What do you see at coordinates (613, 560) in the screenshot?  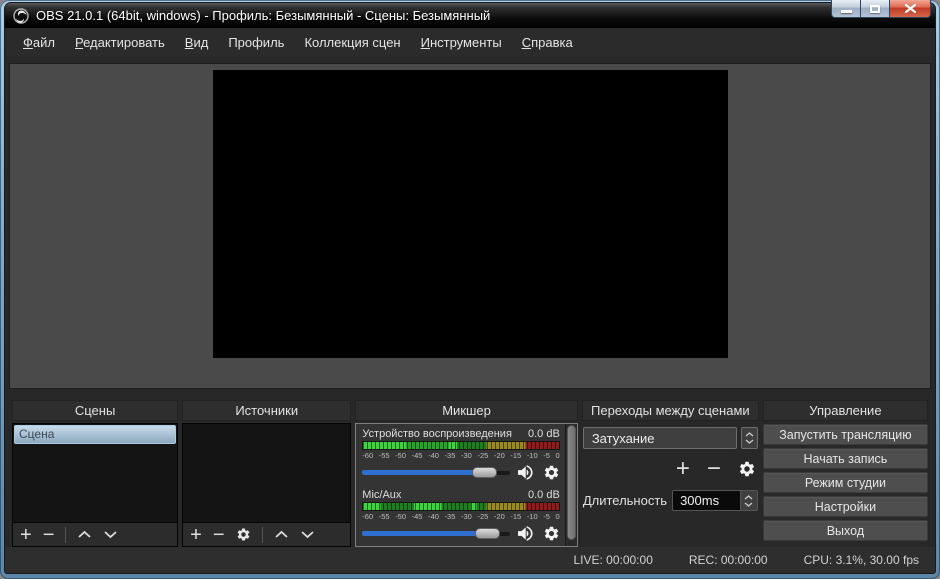 I see `live-time: LIVE: 00:00:00` at bounding box center [613, 560].